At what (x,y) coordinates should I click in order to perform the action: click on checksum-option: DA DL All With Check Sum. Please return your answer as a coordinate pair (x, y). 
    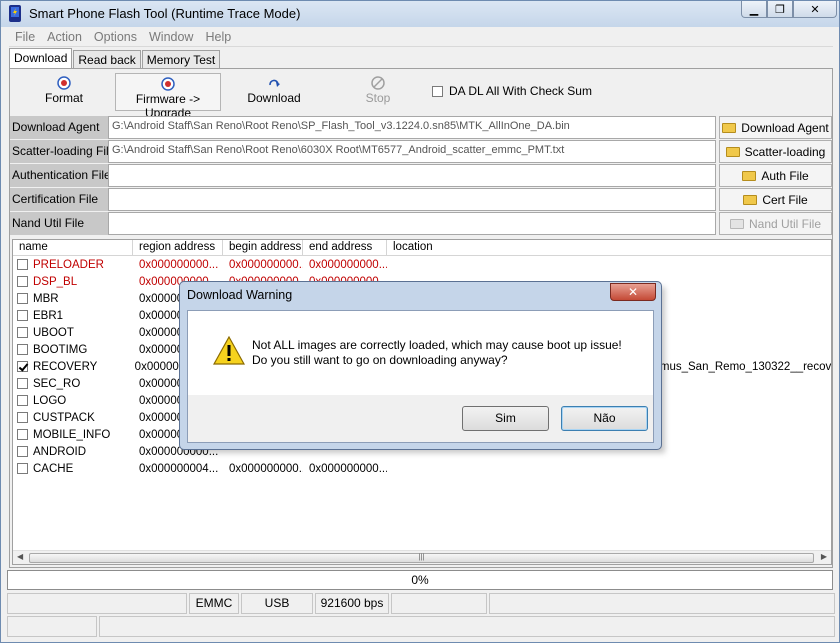
    Looking at the image, I should click on (512, 91).